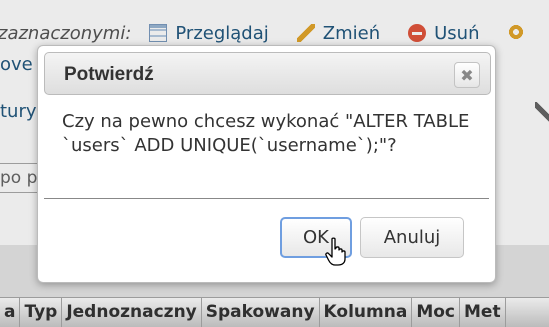 The width and height of the screenshot is (549, 327). I want to click on close-icon: ✖, so click(467, 75).